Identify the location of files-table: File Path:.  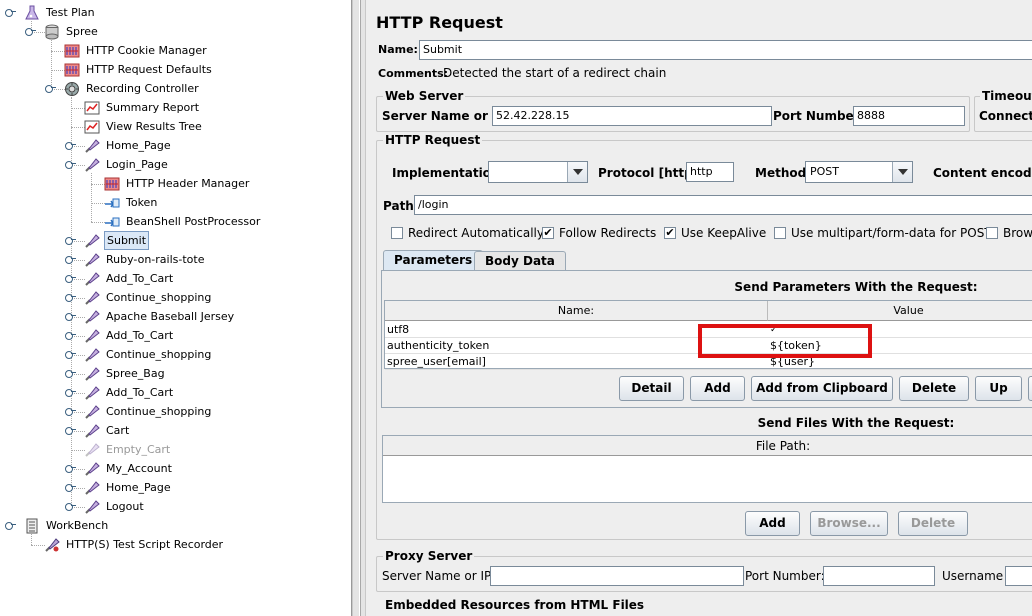
(707, 469).